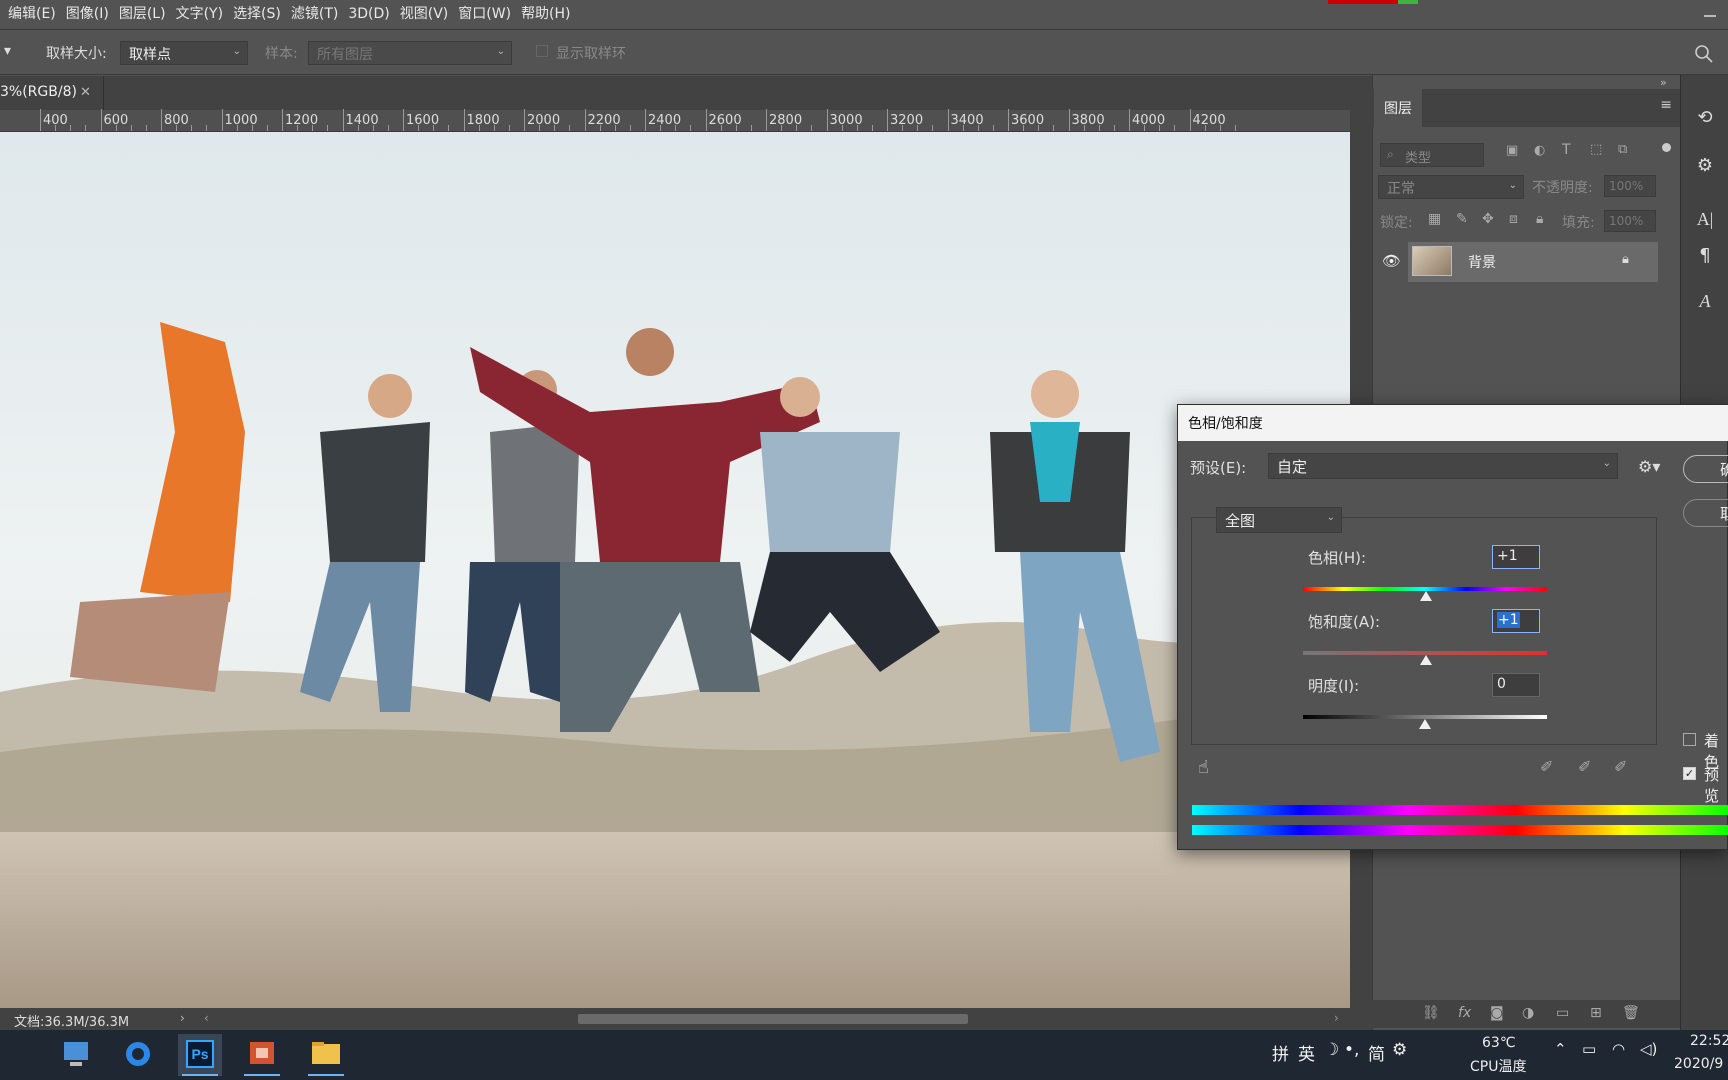 This screenshot has width=1728, height=1080. What do you see at coordinates (1462, 219) in the screenshot?
I see `lock-paint-icon: ✎` at bounding box center [1462, 219].